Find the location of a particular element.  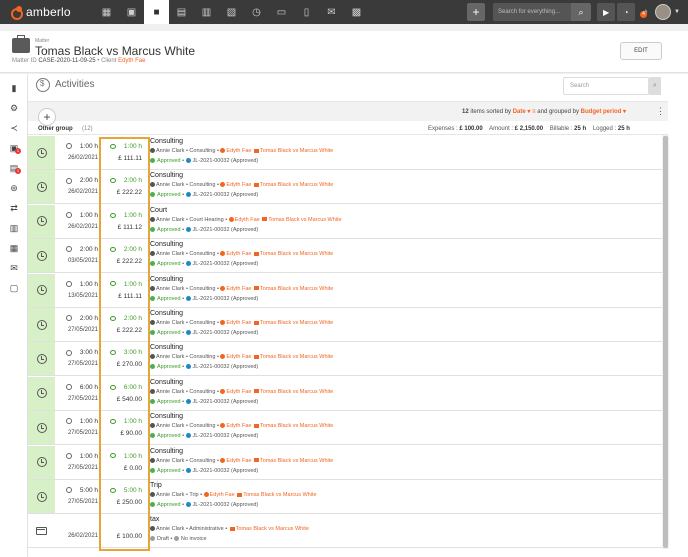

activity-list-scrollbar is located at coordinates (665, 342).